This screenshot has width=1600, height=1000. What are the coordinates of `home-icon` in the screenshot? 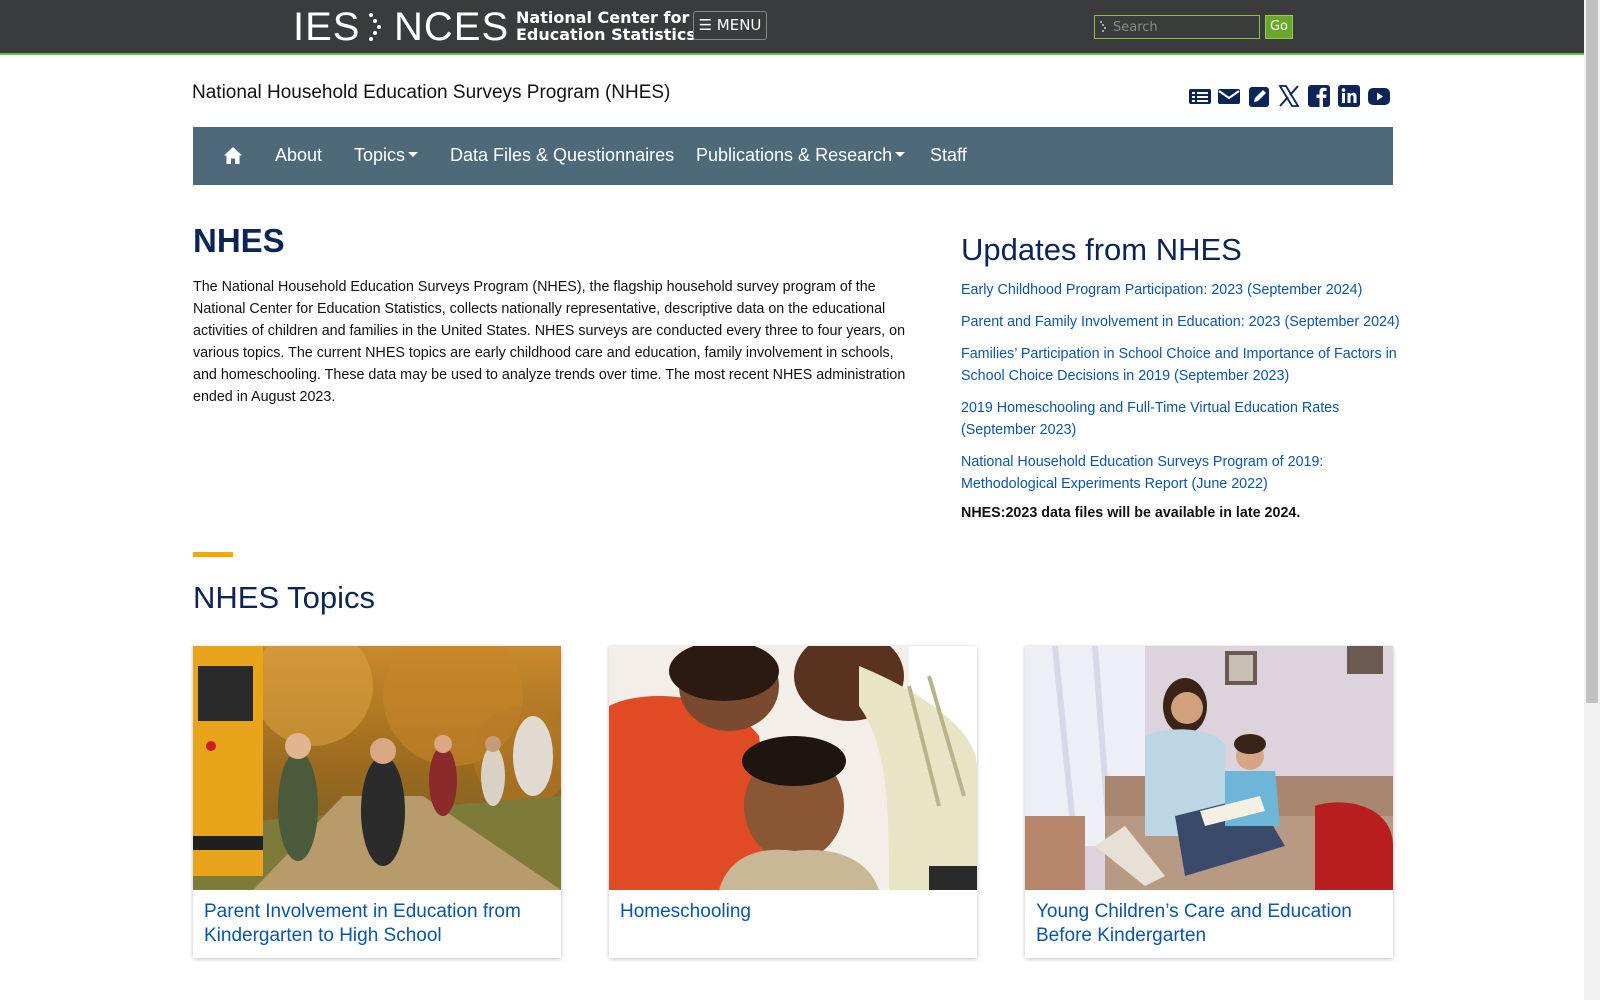 It's located at (233, 155).